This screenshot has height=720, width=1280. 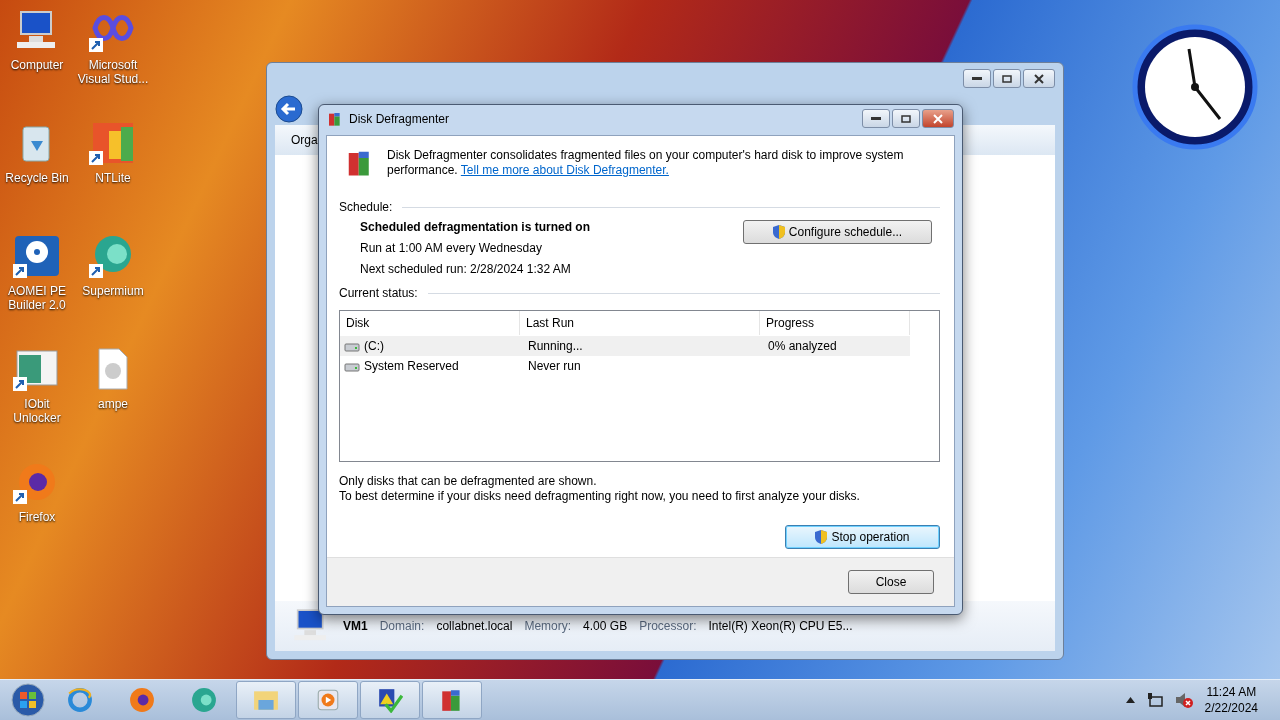 What do you see at coordinates (1231, 700) in the screenshot?
I see `tray-clock: 11:24 AM 2/22/2024` at bounding box center [1231, 700].